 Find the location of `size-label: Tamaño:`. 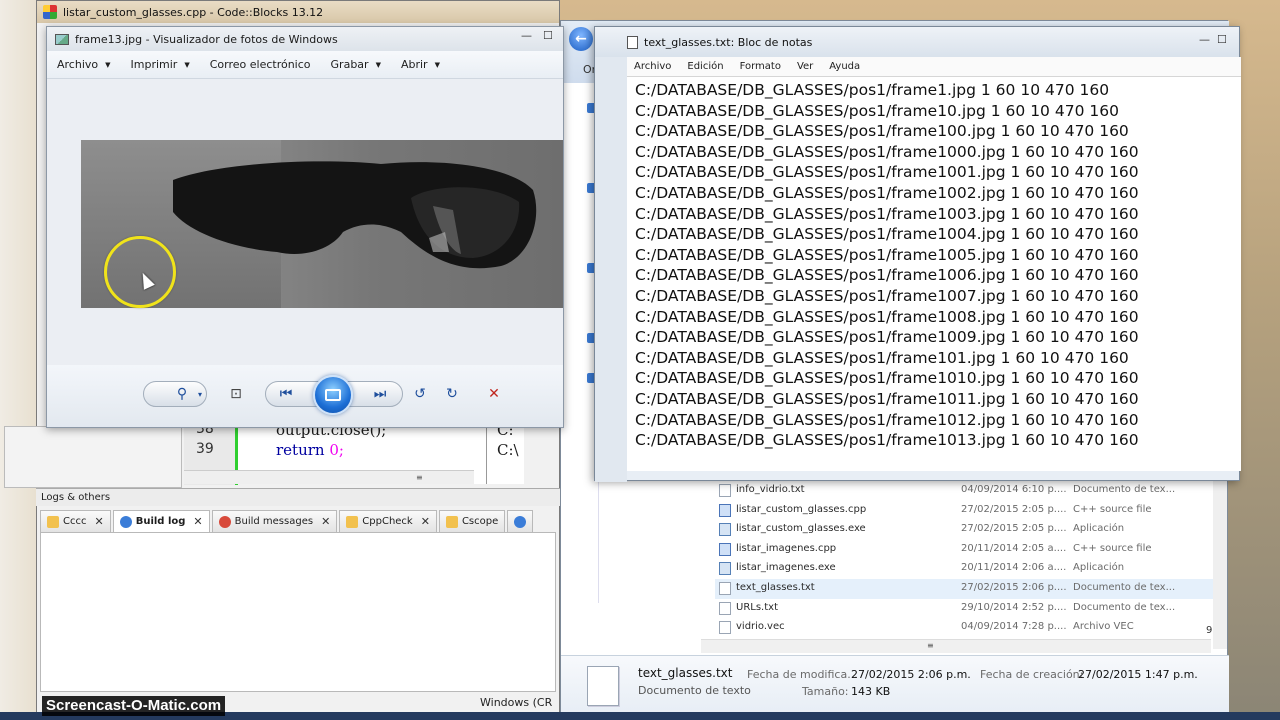

size-label: Tamaño: is located at coordinates (825, 691).